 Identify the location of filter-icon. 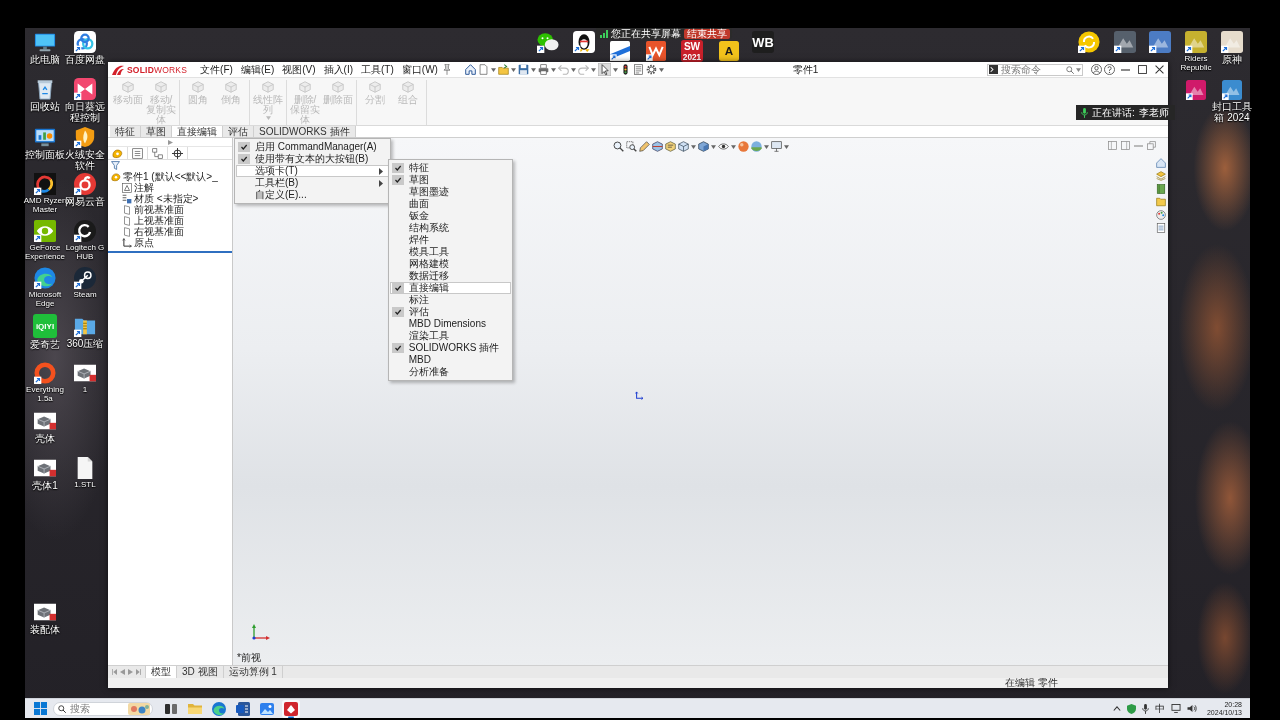
(115, 165).